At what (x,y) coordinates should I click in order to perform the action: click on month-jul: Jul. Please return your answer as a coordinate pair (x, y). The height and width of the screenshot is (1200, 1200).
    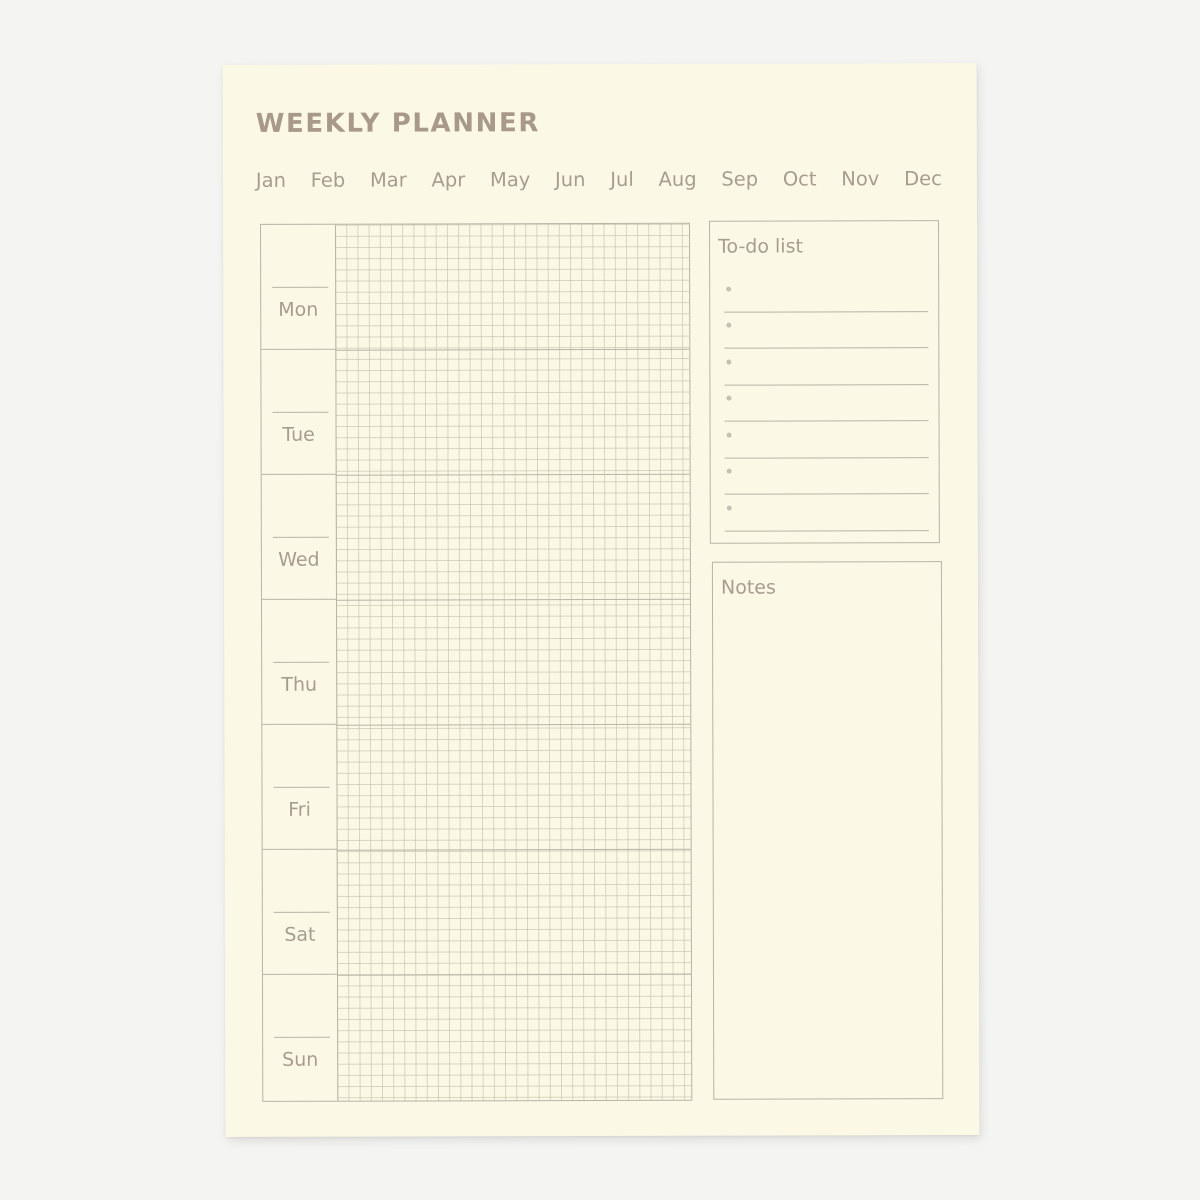
    Looking at the image, I should click on (622, 179).